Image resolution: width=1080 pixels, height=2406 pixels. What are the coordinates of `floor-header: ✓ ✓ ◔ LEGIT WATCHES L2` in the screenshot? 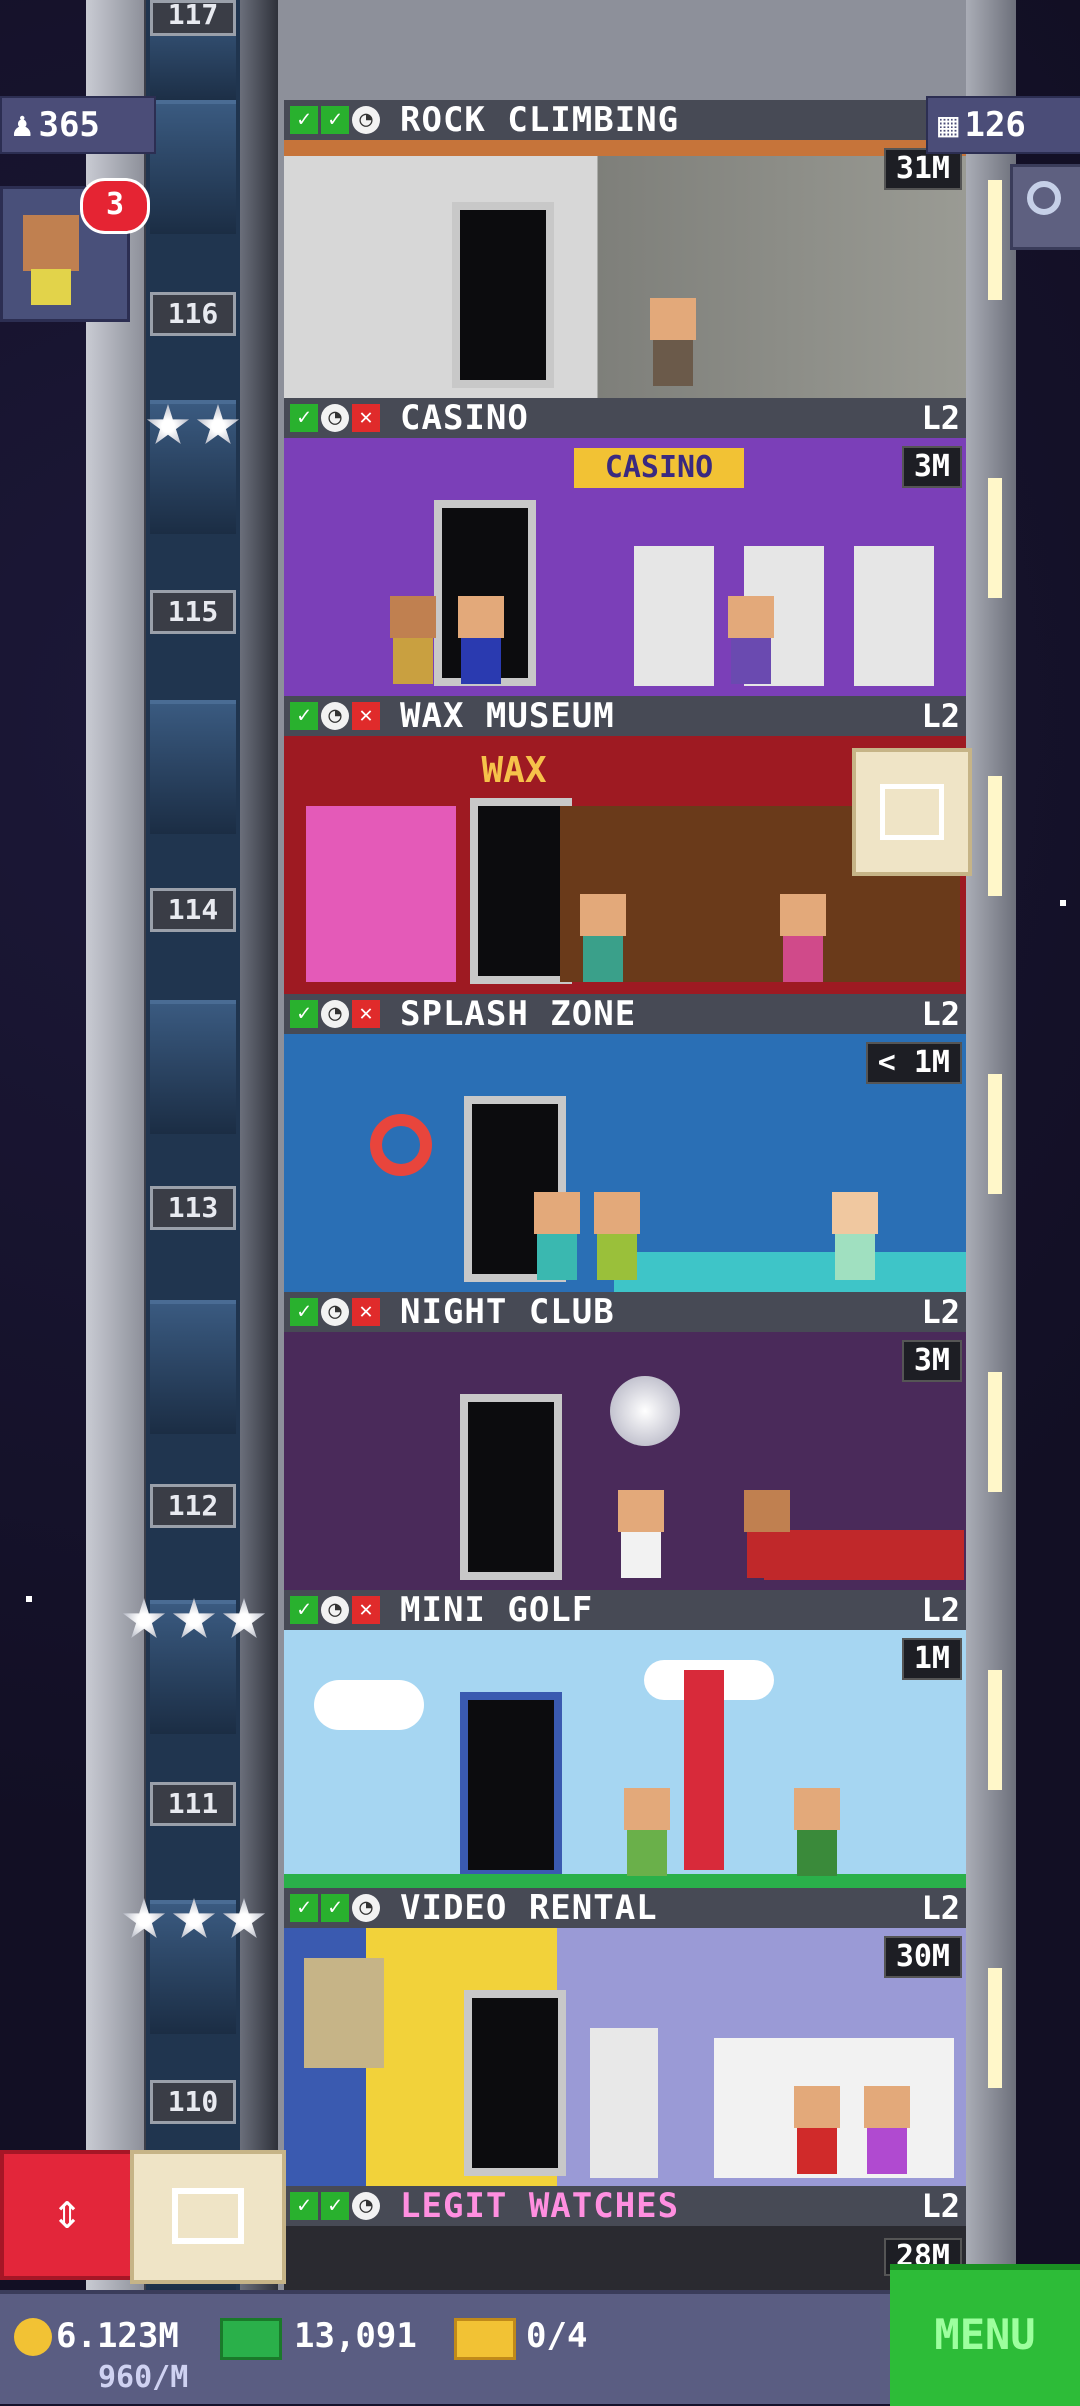 It's located at (625, 2207).